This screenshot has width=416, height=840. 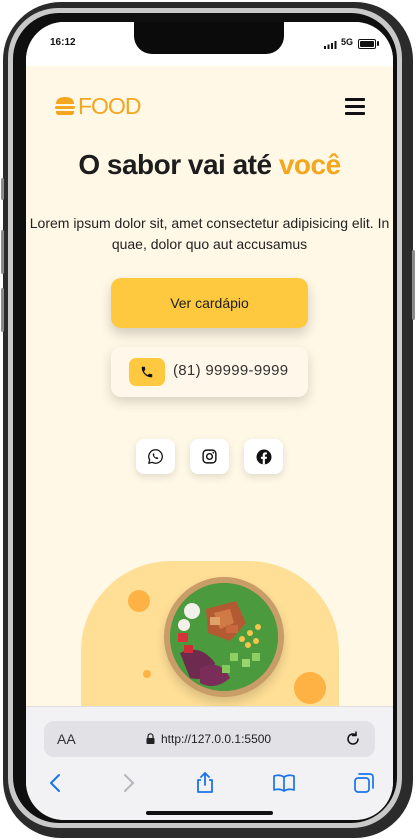 I want to click on phone-icon, so click(x=147, y=372).